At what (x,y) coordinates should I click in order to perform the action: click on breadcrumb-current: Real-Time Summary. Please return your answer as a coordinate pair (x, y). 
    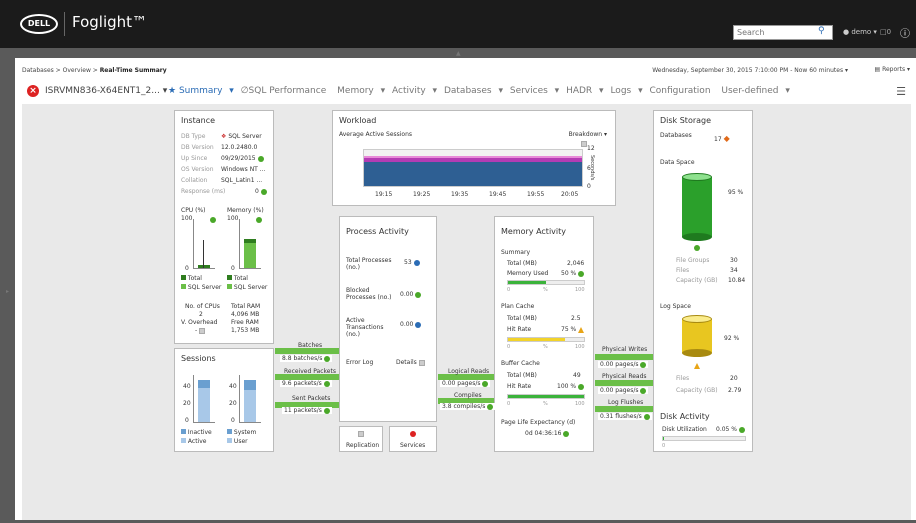
    Looking at the image, I should click on (133, 70).